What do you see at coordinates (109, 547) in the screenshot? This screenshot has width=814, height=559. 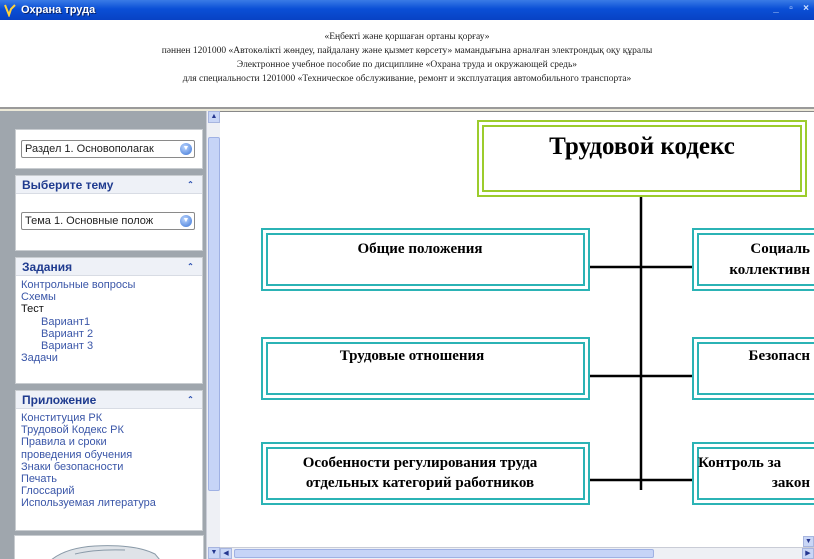 I see `car-image` at bounding box center [109, 547].